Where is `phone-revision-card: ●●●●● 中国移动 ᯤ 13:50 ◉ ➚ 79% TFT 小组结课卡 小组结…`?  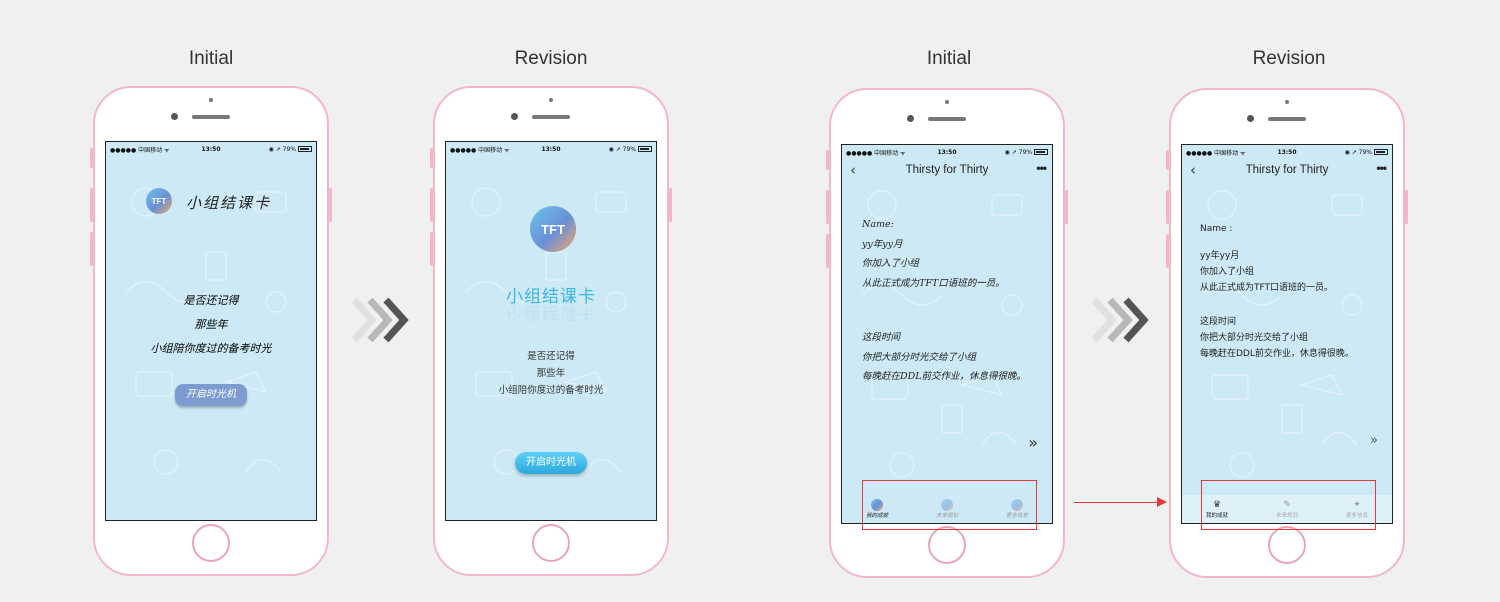 phone-revision-card: ●●●●● 中国移动 ᯤ 13:50 ◉ ➚ 79% TFT 小组结课卡 小组结… is located at coordinates (551, 331).